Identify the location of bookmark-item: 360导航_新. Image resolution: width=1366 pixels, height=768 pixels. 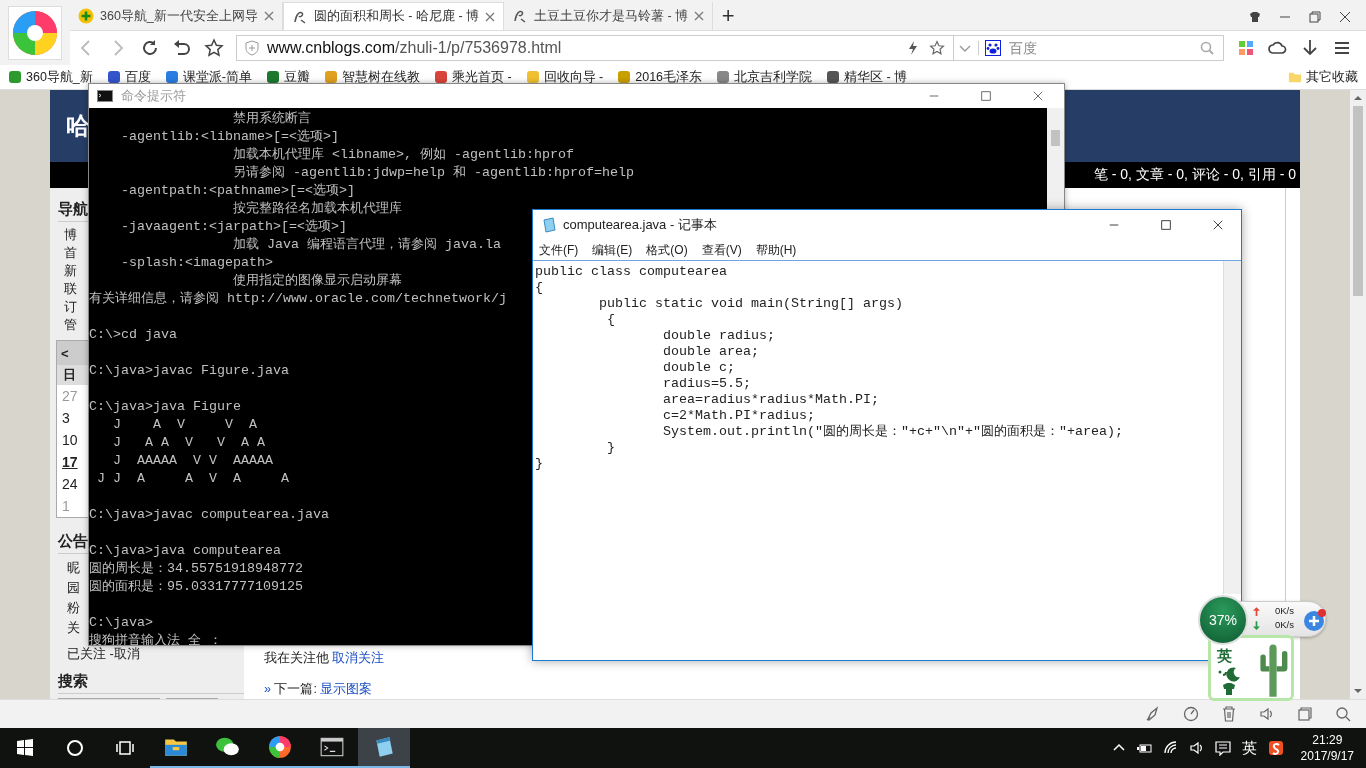
(50, 77).